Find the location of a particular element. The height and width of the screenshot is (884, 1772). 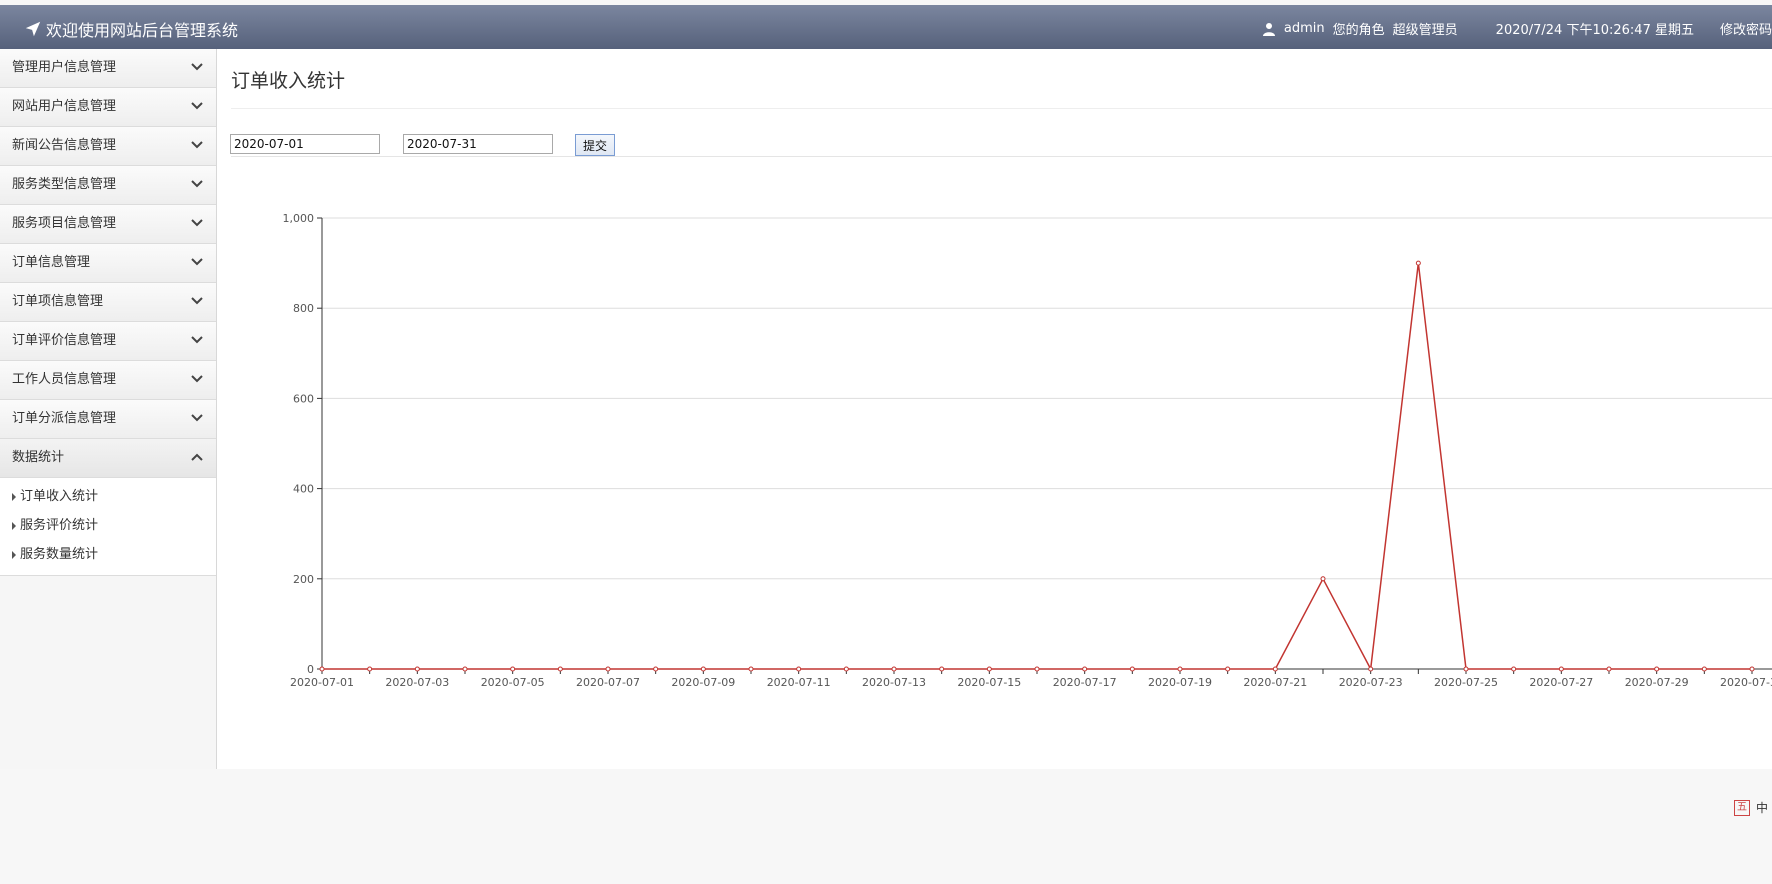

x-tick-label: 2020-07-17 is located at coordinates (1085, 682).